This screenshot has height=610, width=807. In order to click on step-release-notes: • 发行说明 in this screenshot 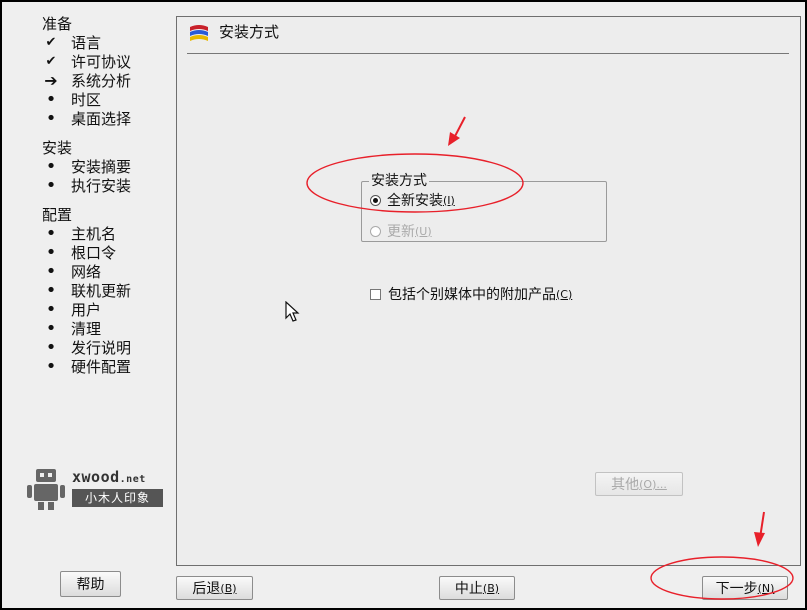, I will do `click(87, 347)`.